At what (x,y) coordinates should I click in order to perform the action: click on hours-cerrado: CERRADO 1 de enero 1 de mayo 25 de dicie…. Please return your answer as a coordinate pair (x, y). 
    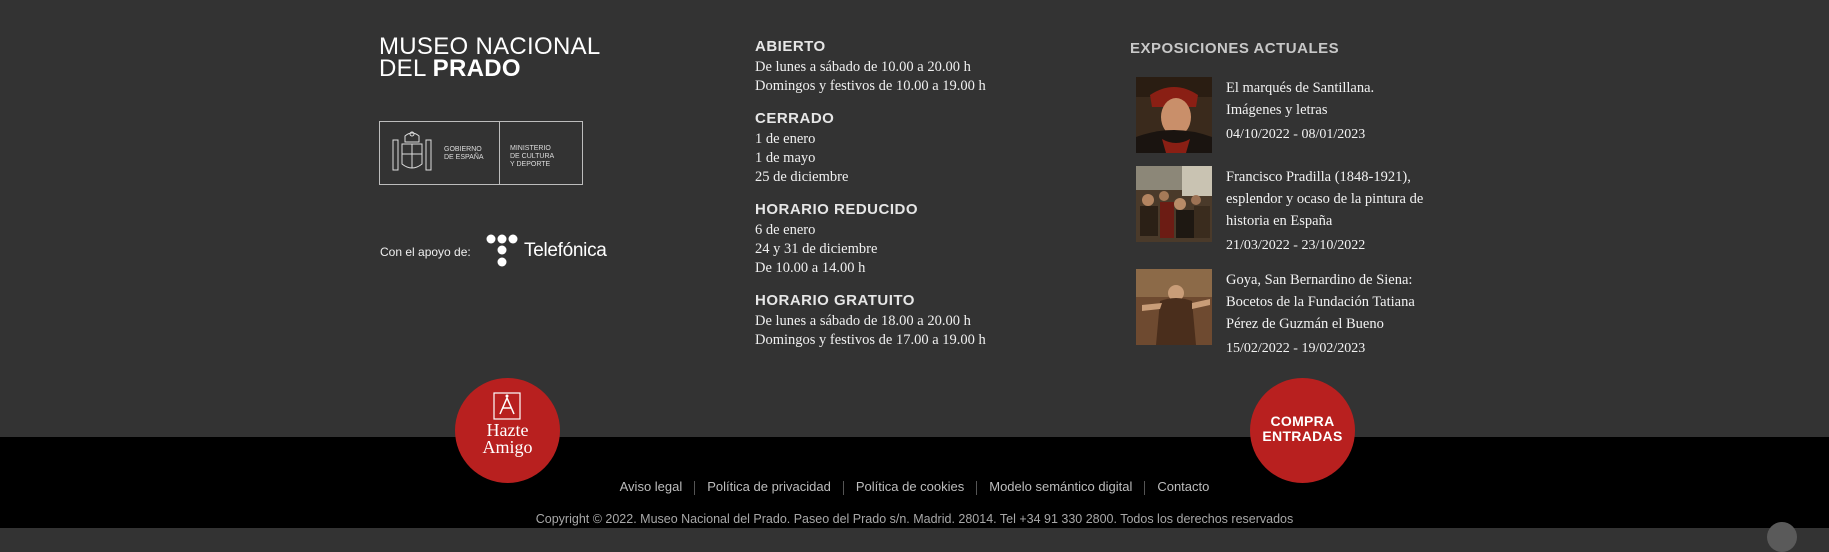
    Looking at the image, I should click on (905, 148).